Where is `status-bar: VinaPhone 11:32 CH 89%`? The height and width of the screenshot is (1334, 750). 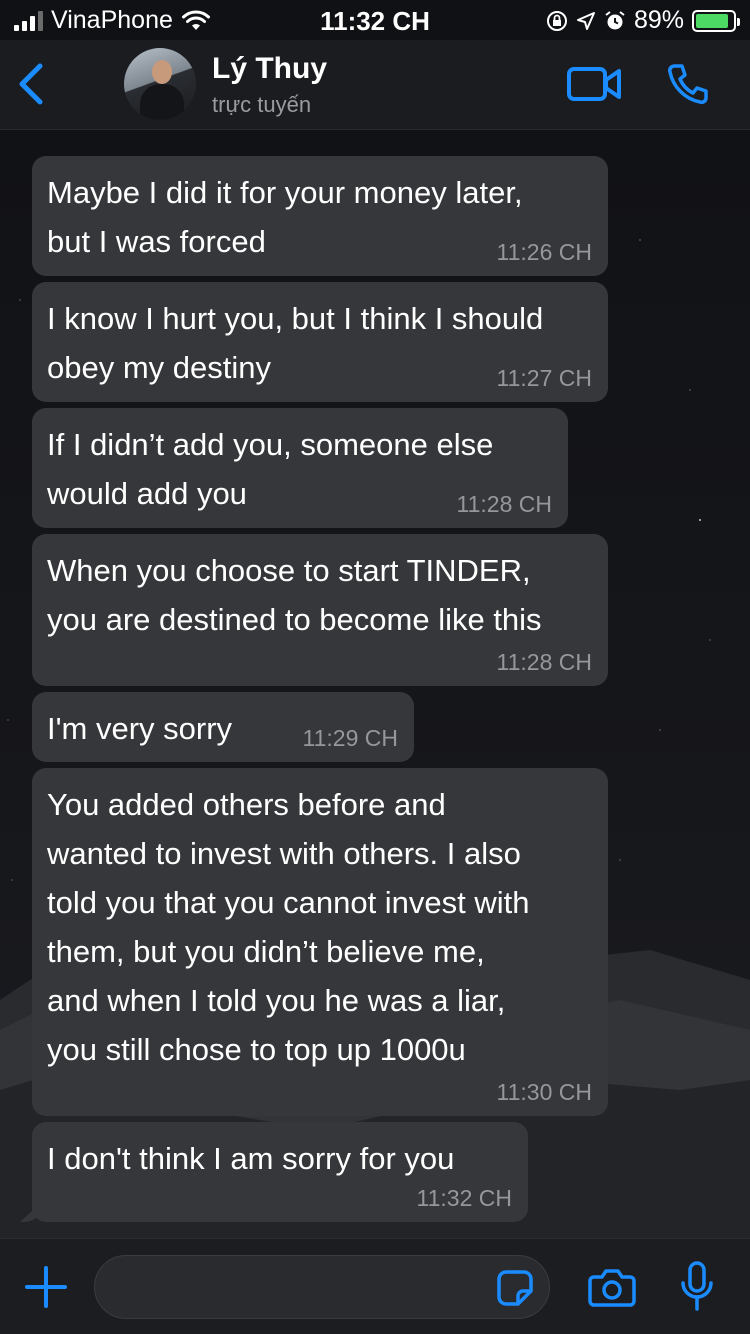 status-bar: VinaPhone 11:32 CH 89% is located at coordinates (375, 20).